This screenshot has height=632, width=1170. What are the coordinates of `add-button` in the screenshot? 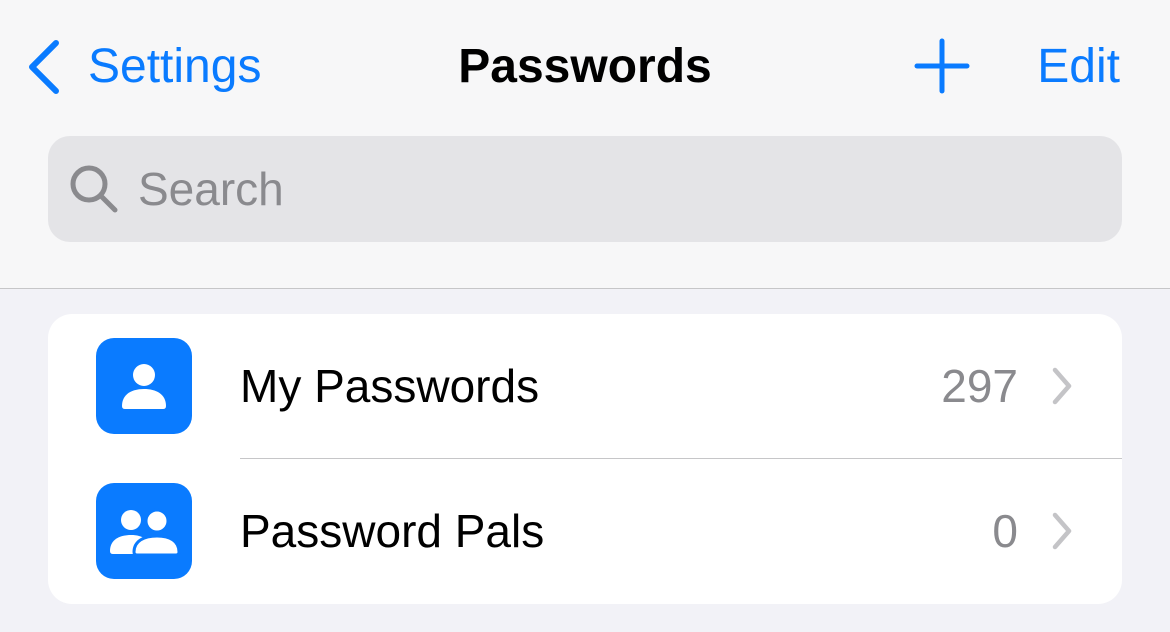 It's located at (942, 66).